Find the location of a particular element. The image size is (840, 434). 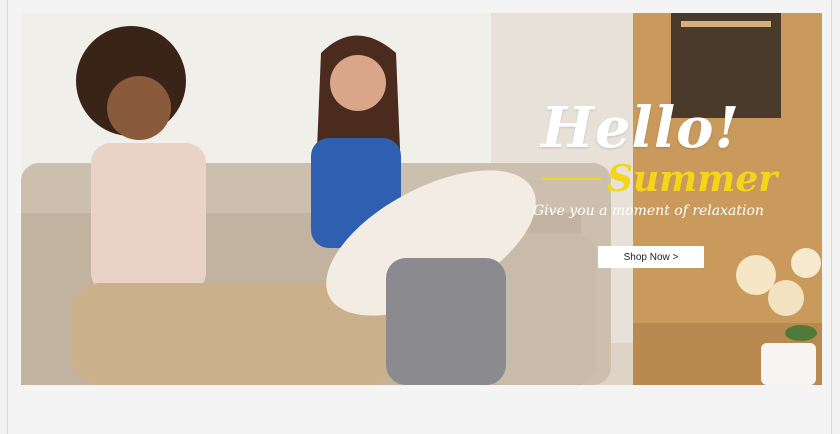

banner-headline: Hello! is located at coordinates (641, 128).